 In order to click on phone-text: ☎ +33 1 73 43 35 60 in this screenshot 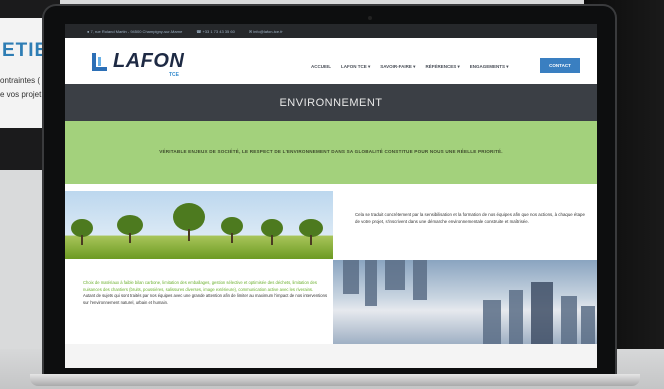, I will do `click(215, 31)`.